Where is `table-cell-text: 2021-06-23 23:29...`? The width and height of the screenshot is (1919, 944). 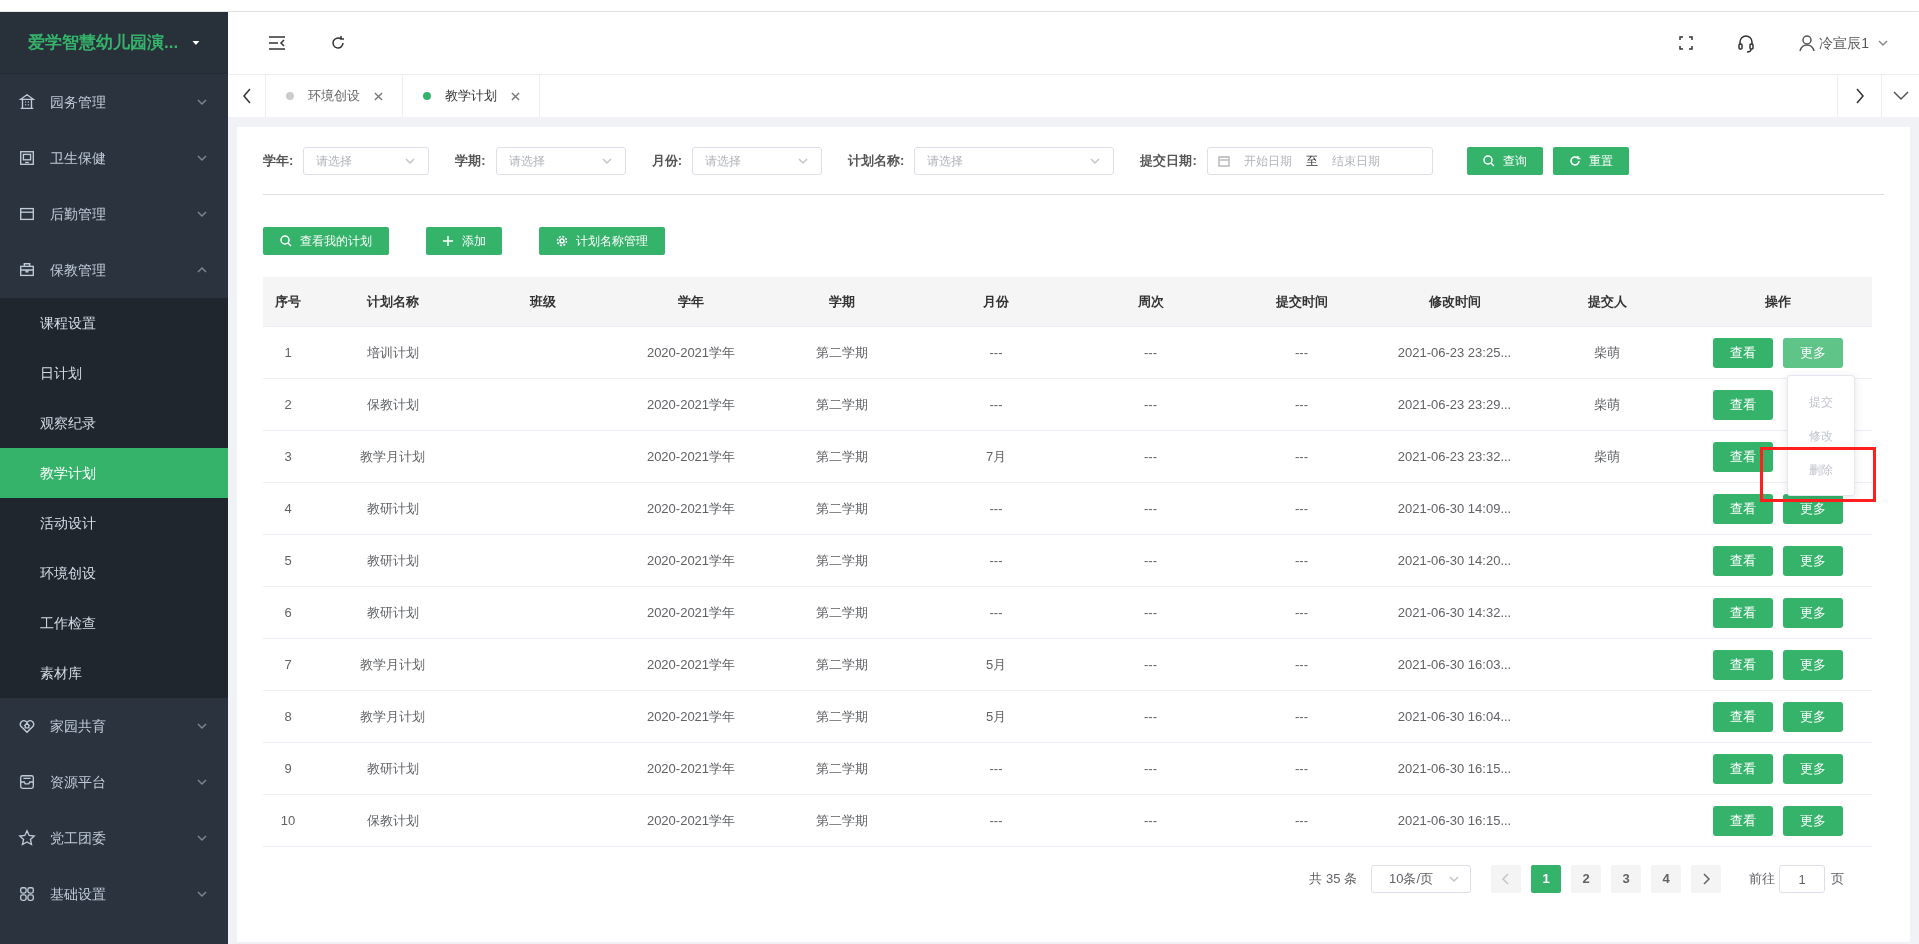 table-cell-text: 2021-06-23 23:29... is located at coordinates (1454, 404).